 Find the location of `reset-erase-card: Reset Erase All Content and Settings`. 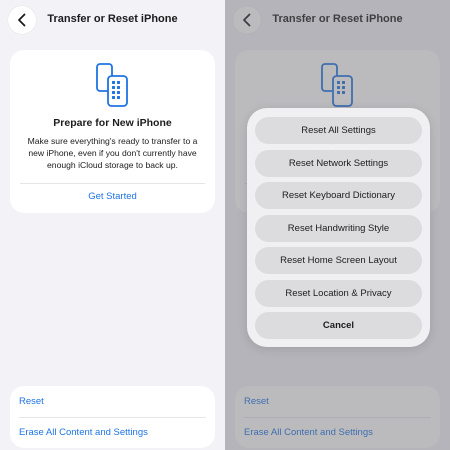

reset-erase-card: Reset Erase All Content and Settings is located at coordinates (112, 417).